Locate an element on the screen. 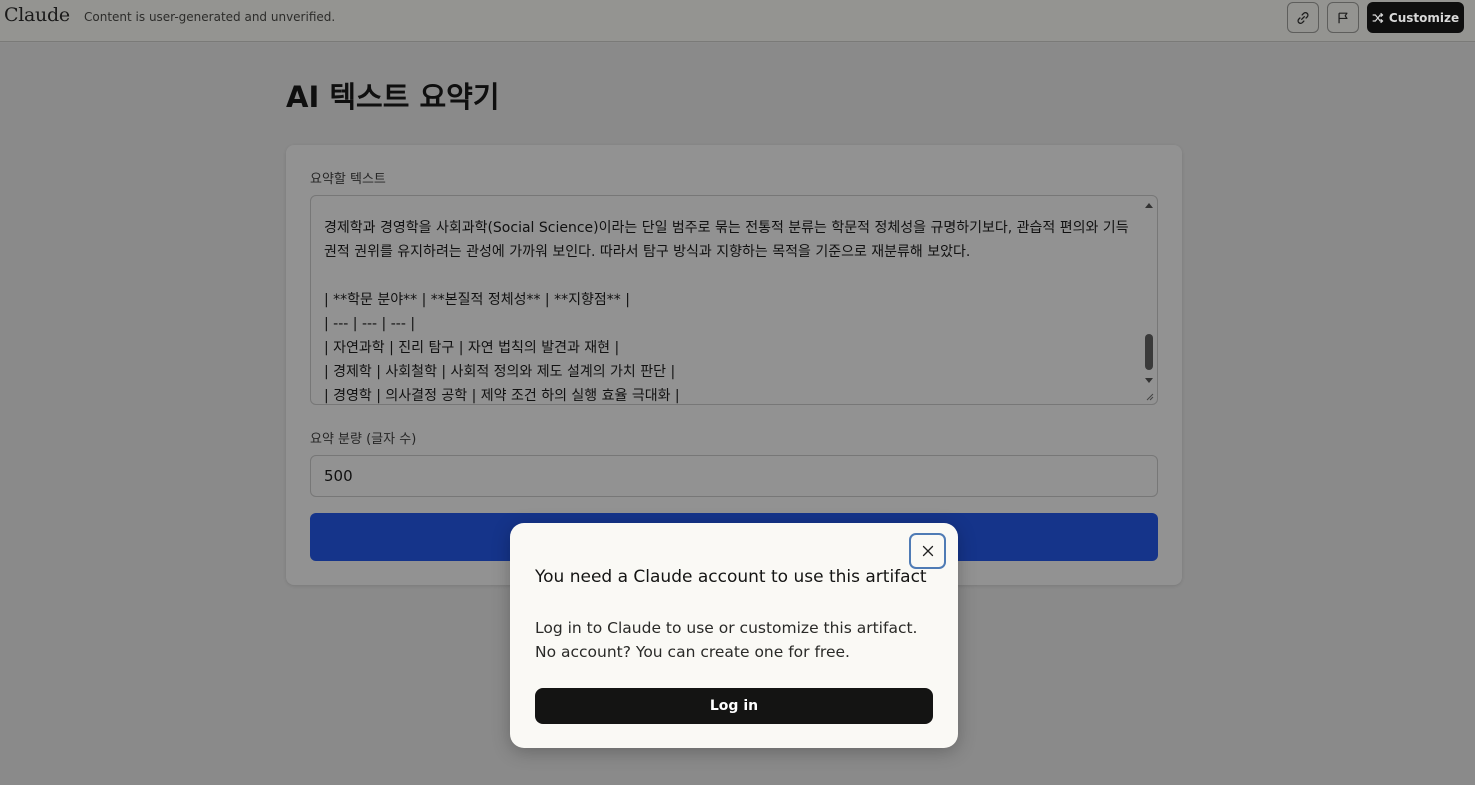 The image size is (1475, 785). flag-icon is located at coordinates (1343, 17).